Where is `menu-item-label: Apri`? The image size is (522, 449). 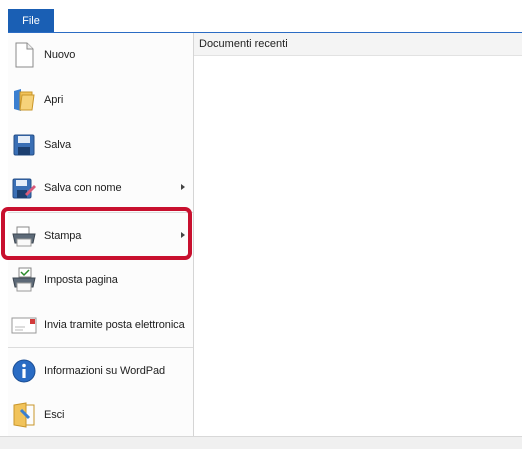
menu-item-label: Apri is located at coordinates (54, 100).